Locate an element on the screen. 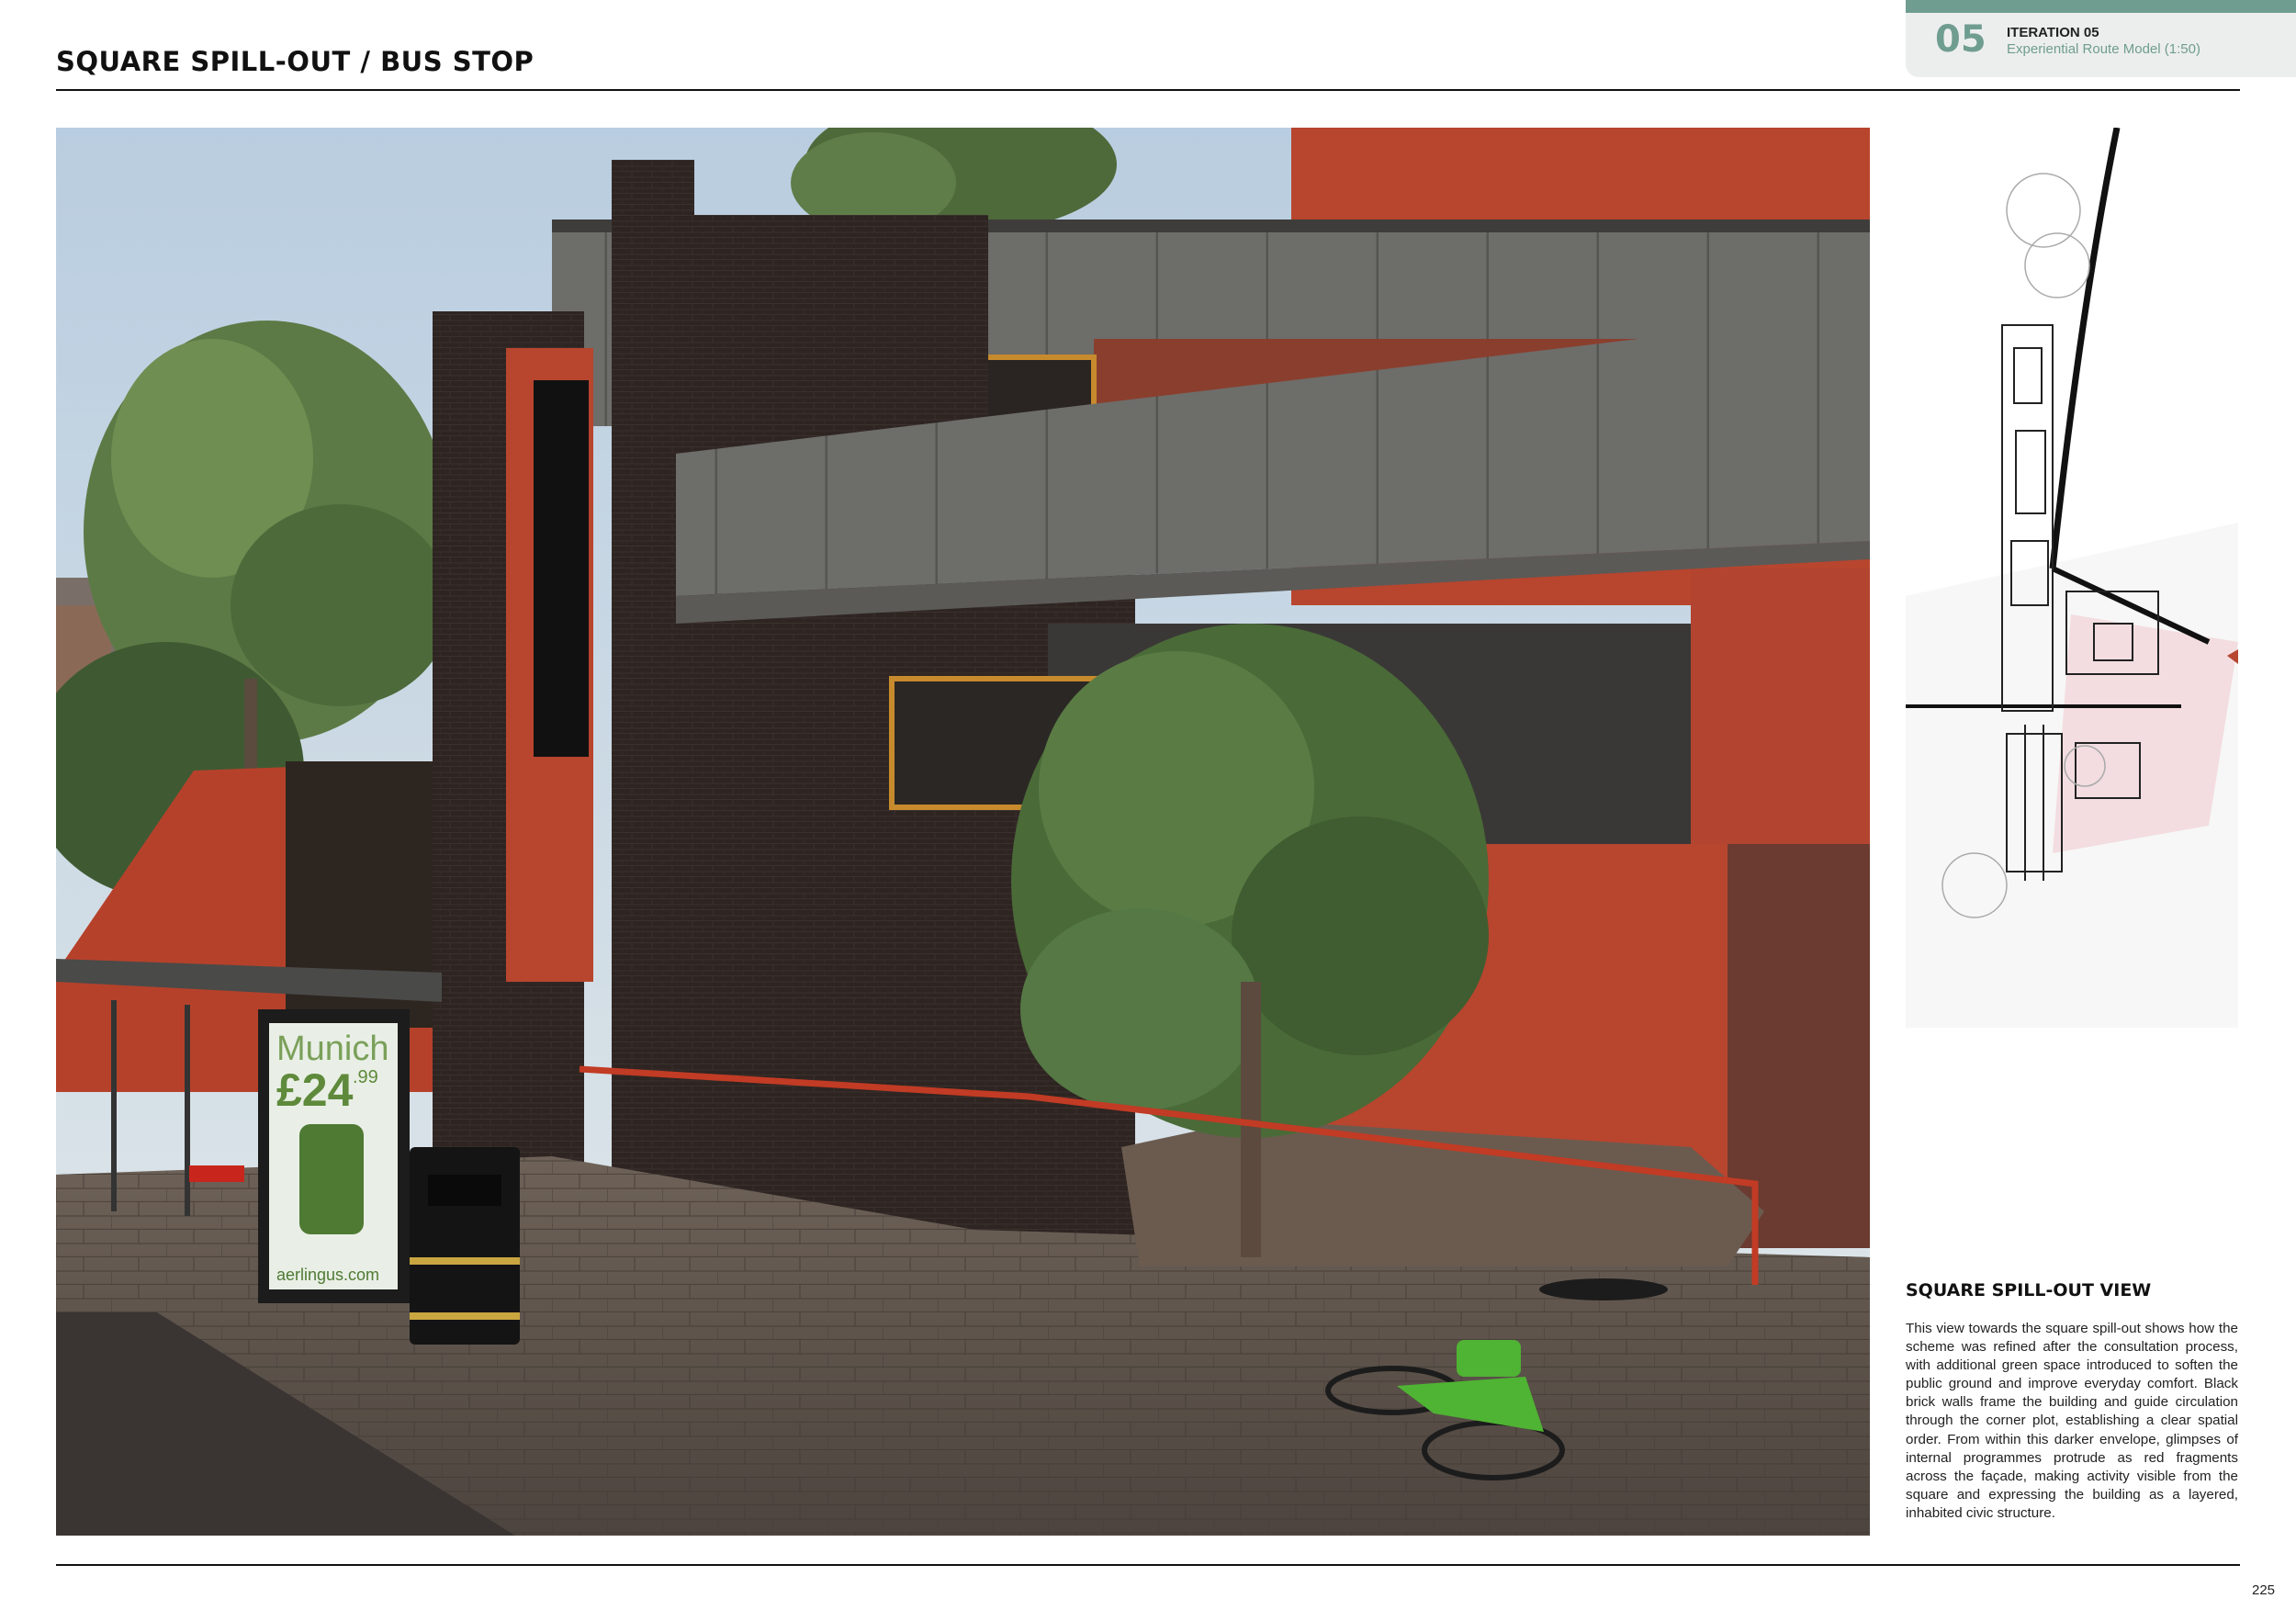  poster-price: £24 is located at coordinates (315, 1090).